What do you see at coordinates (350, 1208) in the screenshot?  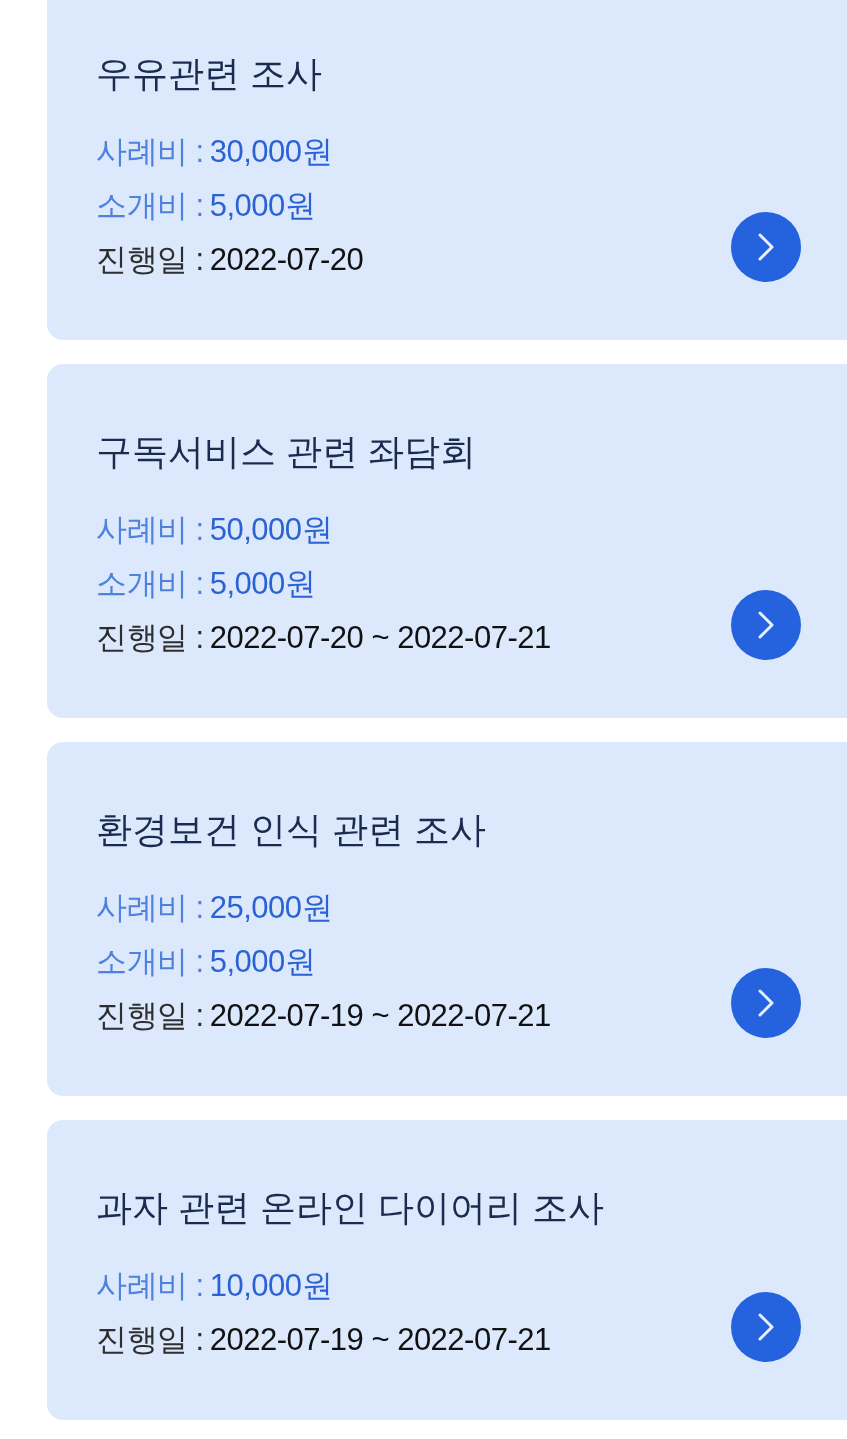 I see `survey-title: 과자 관련 온라인 다이어리 조사` at bounding box center [350, 1208].